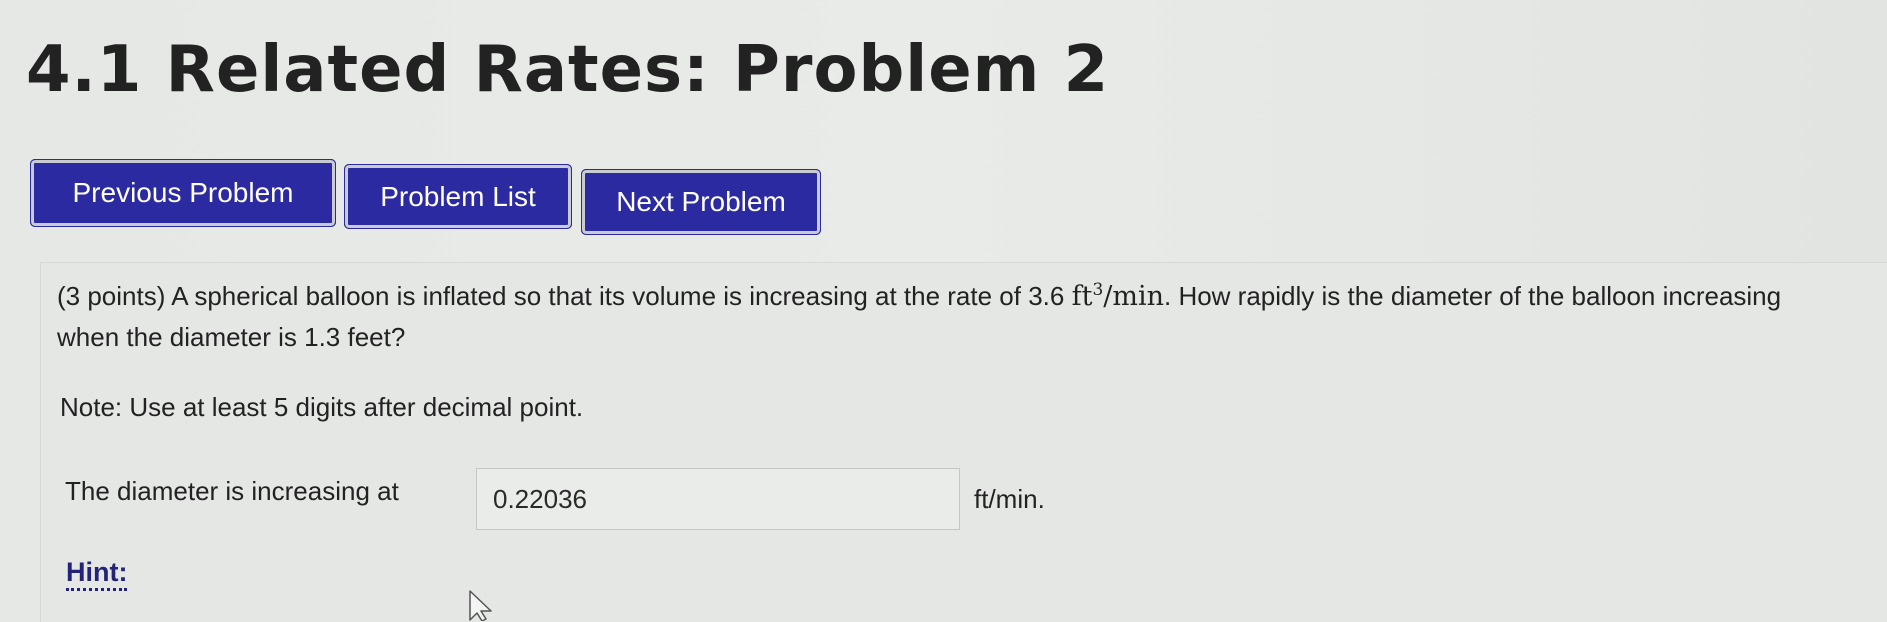  What do you see at coordinates (1098, 290) in the screenshot?
I see `rate-unit-exponent: 3` at bounding box center [1098, 290].